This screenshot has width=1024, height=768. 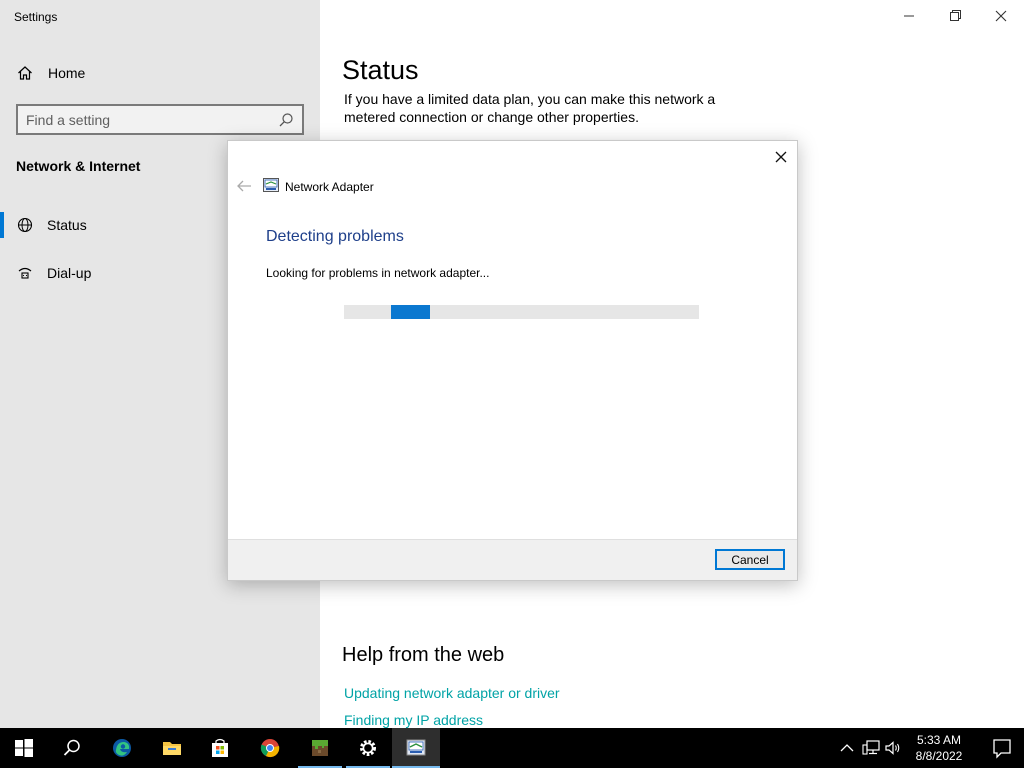 What do you see at coordinates (423, 655) in the screenshot?
I see `help-title: Help from the web` at bounding box center [423, 655].